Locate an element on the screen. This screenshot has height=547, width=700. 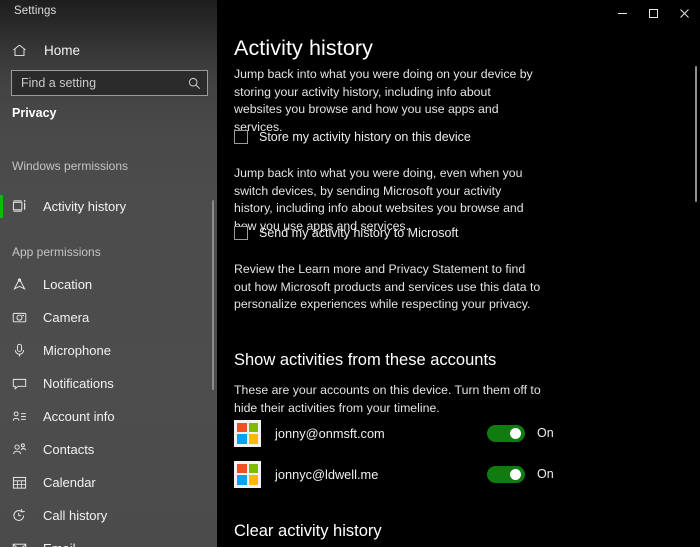
search-input is located at coordinates (97, 83).